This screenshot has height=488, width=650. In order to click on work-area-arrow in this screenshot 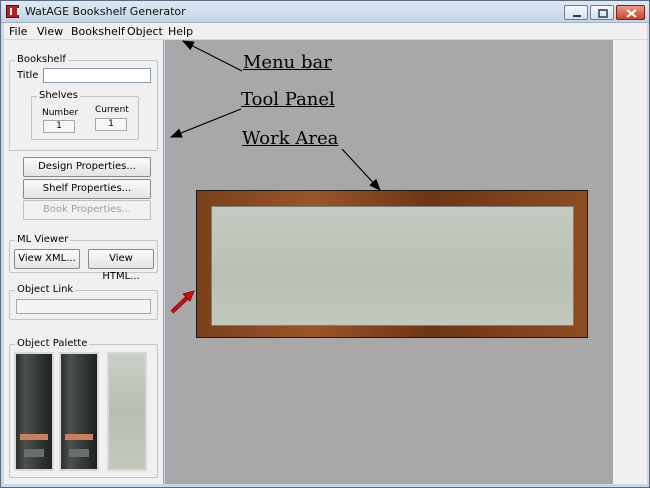, I will do `click(361, 169)`.